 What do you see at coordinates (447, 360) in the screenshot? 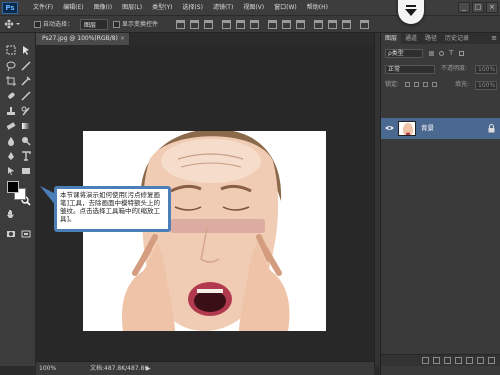
I see `add-mask-icon` at bounding box center [447, 360].